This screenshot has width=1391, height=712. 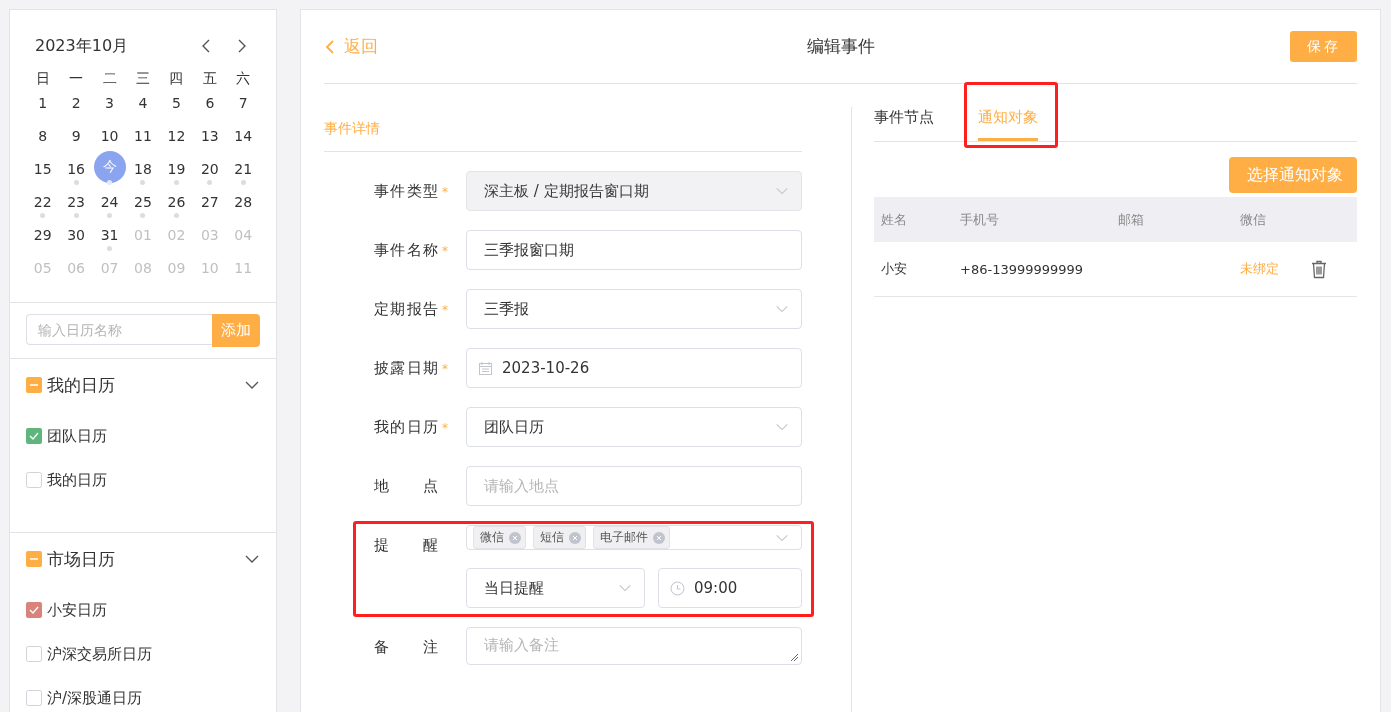 I want to click on calendar-day: 25, so click(x=143, y=202).